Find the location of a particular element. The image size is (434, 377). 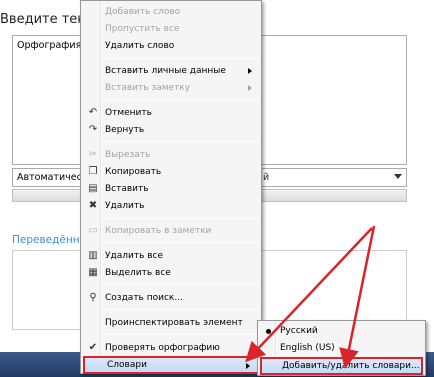

menu-item-ignore-all: Пропустить все is located at coordinates (171, 29).